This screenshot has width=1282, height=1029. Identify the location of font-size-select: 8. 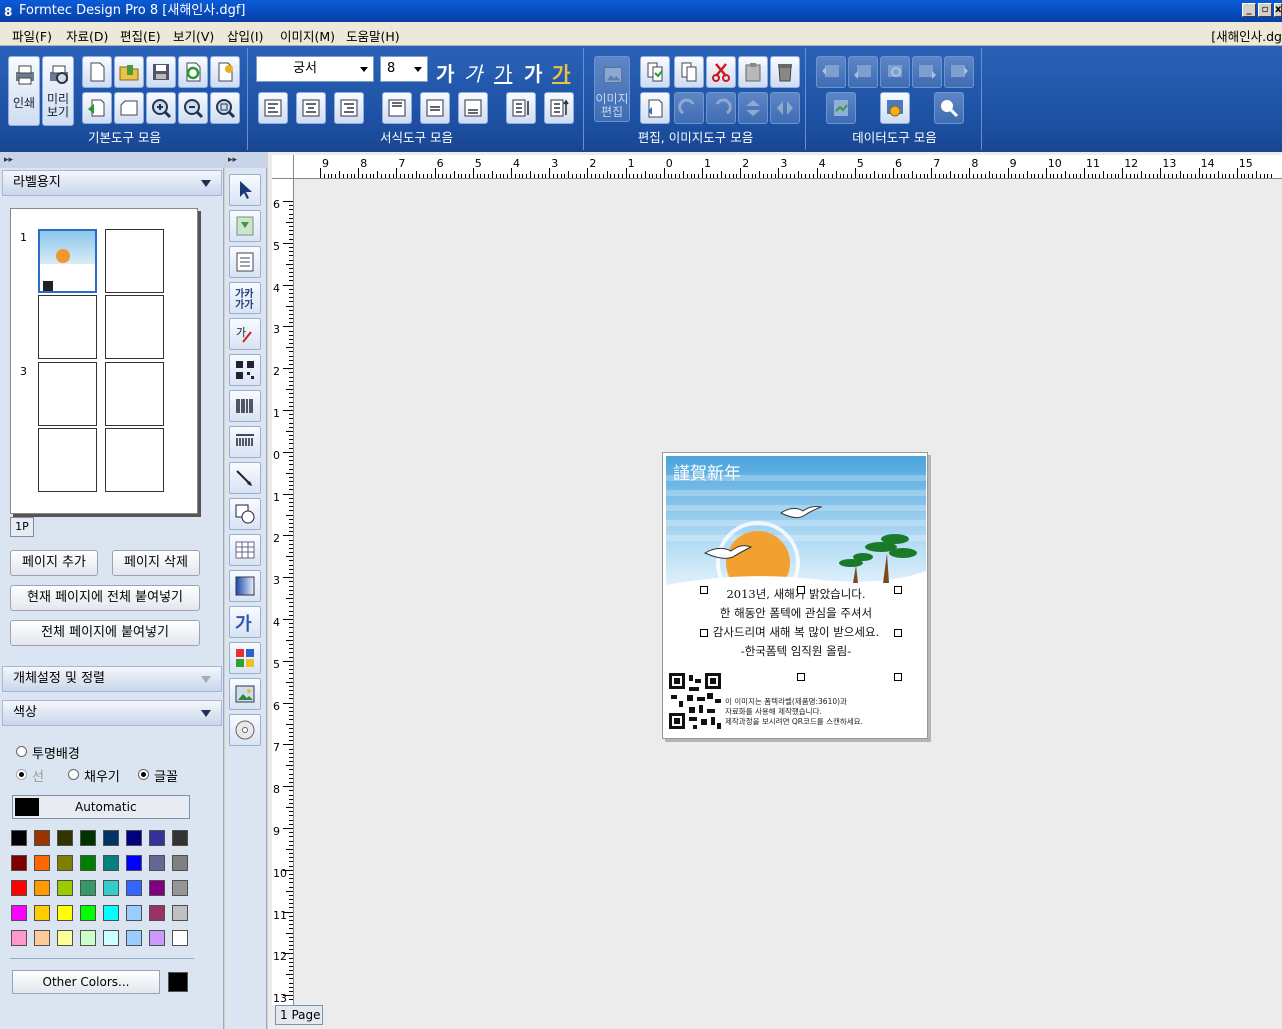
(404, 69).